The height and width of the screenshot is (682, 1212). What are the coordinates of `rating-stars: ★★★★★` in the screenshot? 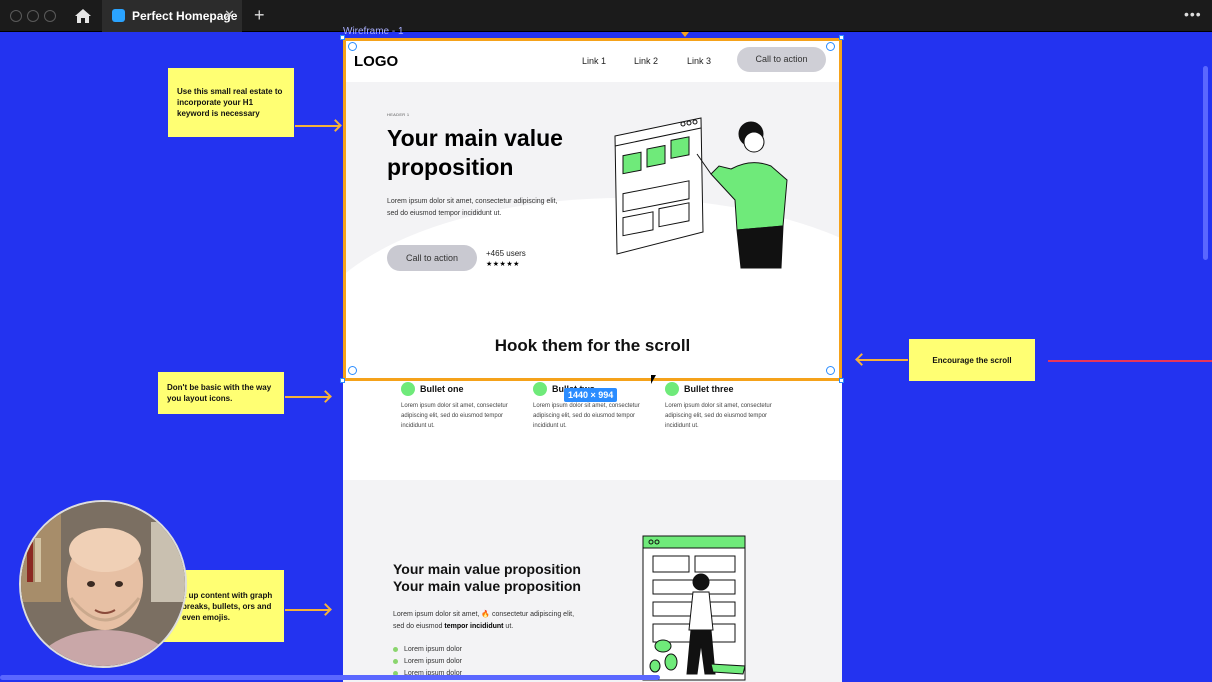 It's located at (503, 264).